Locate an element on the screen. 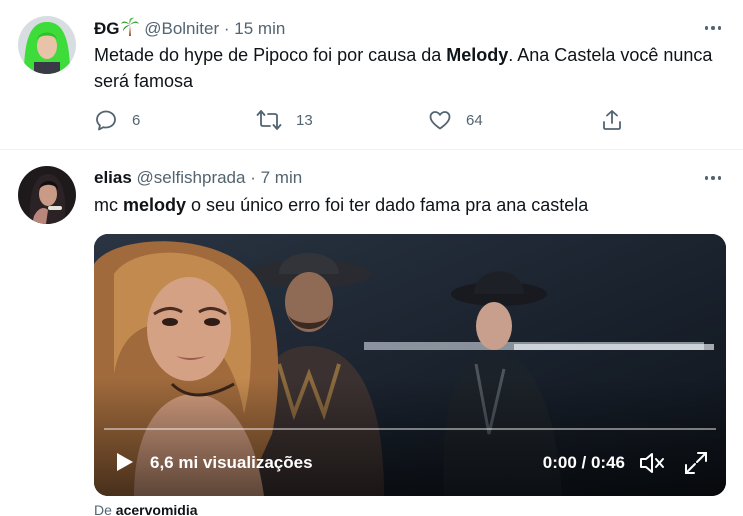 The image size is (743, 516). share-icon is located at coordinates (612, 120).